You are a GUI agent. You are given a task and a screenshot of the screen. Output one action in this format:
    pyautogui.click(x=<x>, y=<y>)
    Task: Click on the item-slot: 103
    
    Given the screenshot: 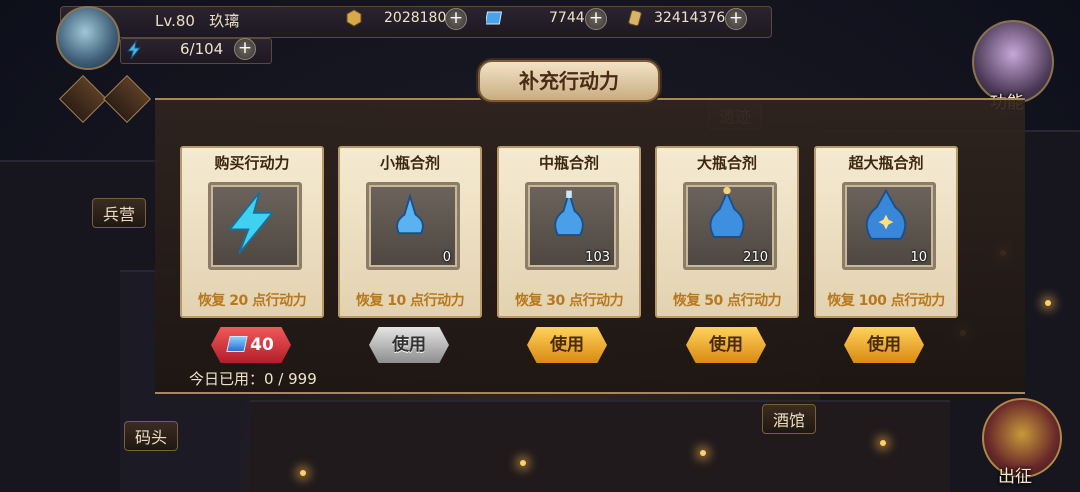 What is the action you would take?
    pyautogui.click(x=572, y=226)
    